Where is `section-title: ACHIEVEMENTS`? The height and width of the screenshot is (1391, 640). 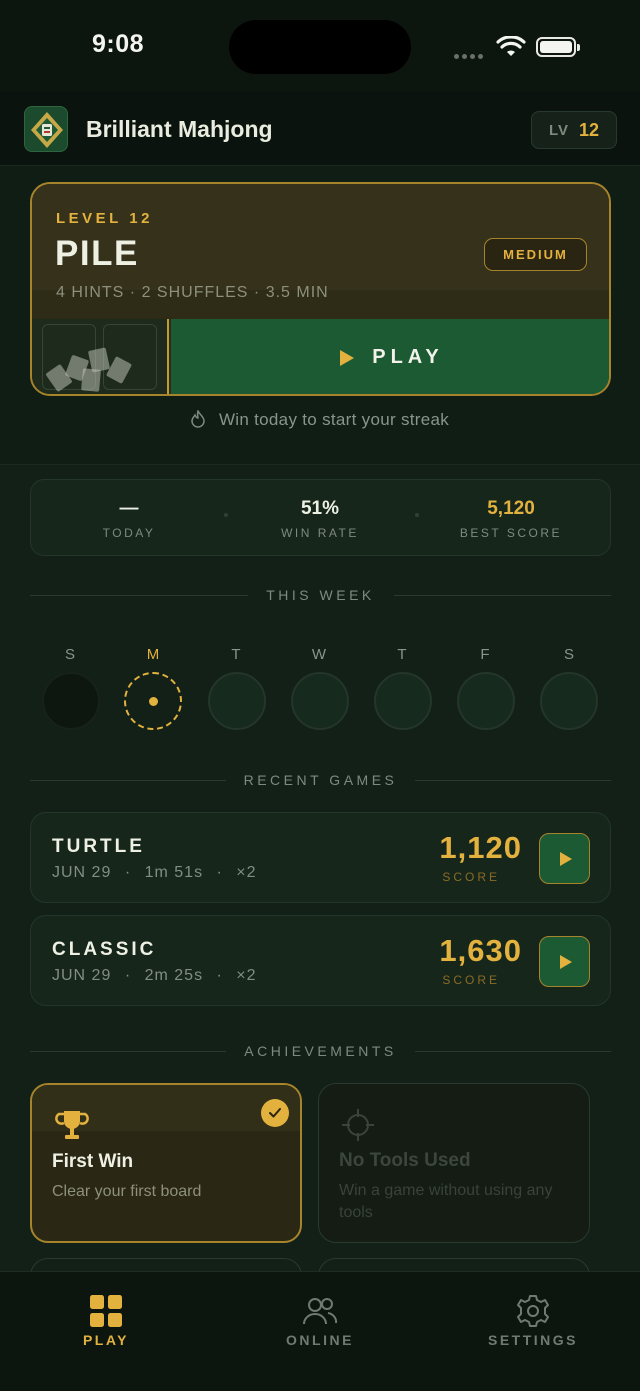 section-title: ACHIEVEMENTS is located at coordinates (320, 1051).